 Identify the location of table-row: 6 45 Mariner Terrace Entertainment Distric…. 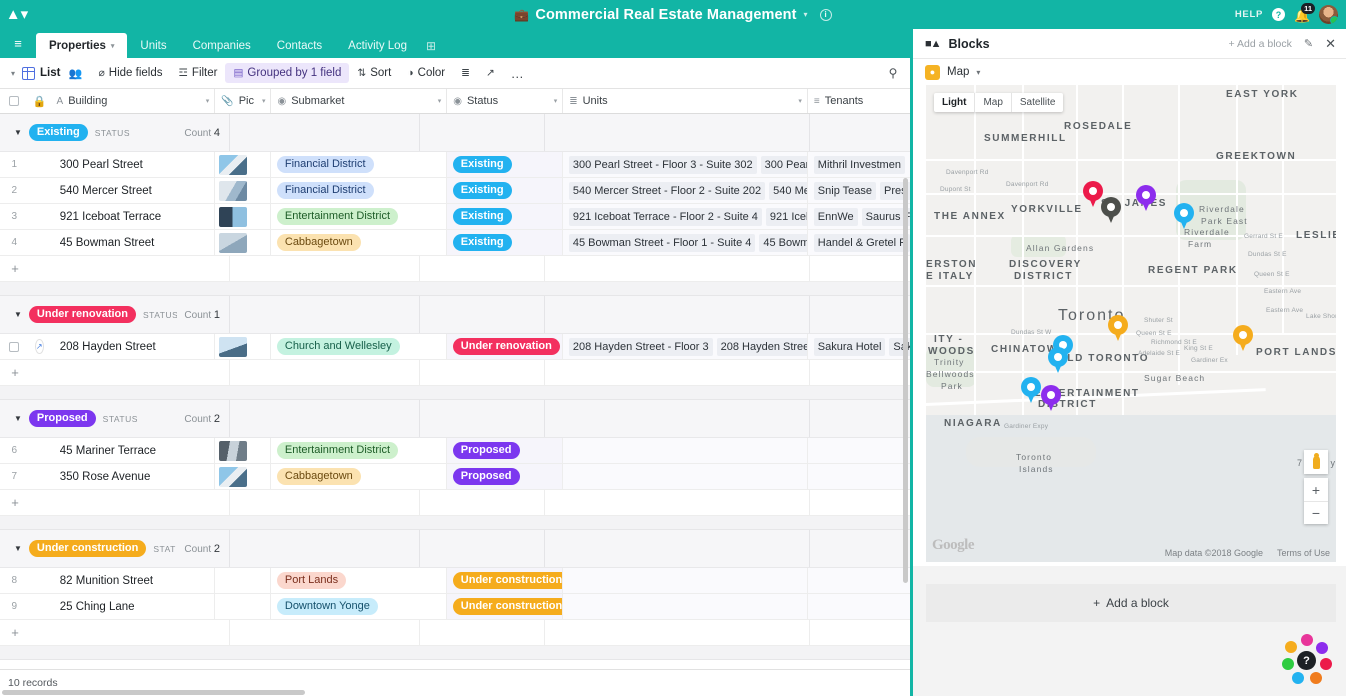
(455, 451).